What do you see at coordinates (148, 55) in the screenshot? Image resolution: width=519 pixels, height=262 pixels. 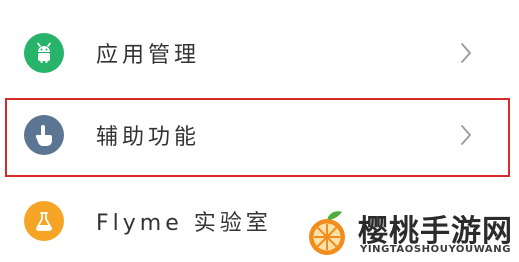 I see `settings-item-label: 应用管理` at bounding box center [148, 55].